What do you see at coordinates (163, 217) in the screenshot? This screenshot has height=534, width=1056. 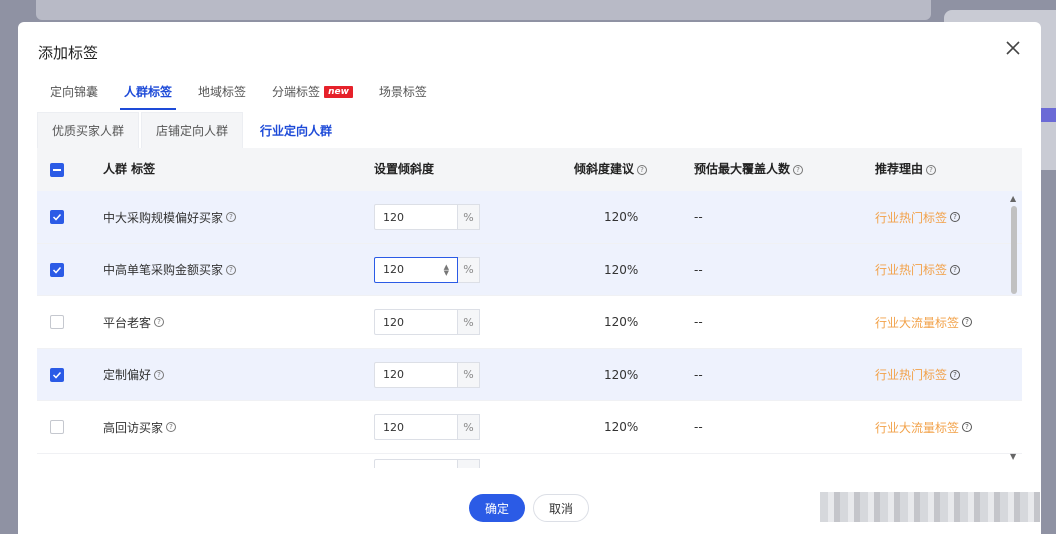 I see `tag-name-text: 中大采购规模偏好买家` at bounding box center [163, 217].